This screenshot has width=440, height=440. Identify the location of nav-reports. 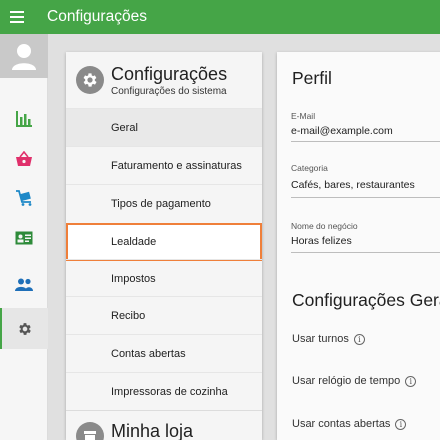
(24, 119).